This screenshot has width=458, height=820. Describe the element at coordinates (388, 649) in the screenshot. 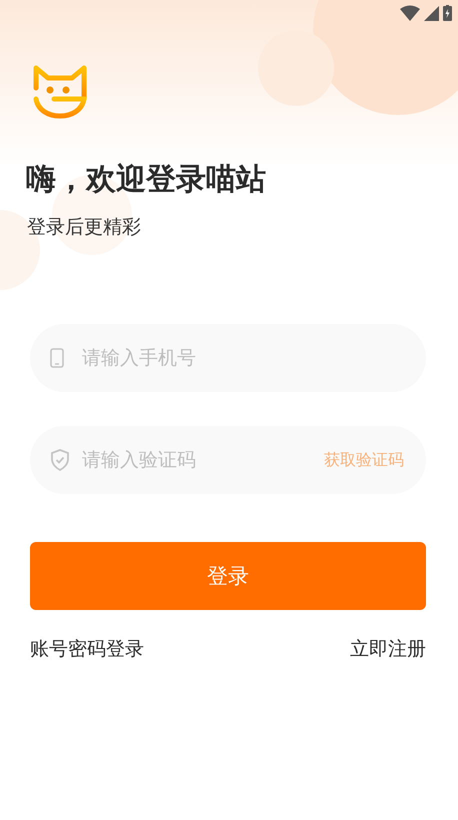

I see `register-link: 立即注册` at that location.